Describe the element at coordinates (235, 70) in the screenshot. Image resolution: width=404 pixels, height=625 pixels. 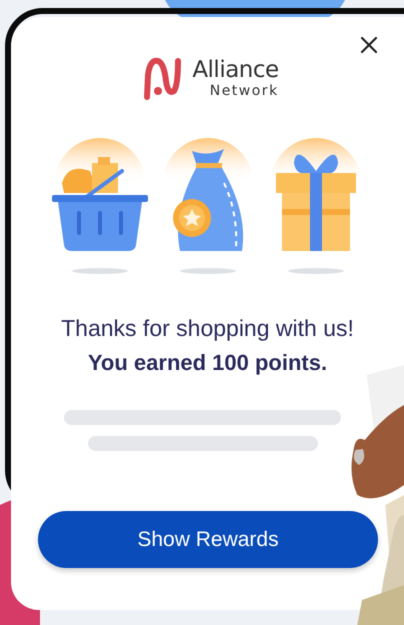
I see `logo-name: Alliance` at that location.